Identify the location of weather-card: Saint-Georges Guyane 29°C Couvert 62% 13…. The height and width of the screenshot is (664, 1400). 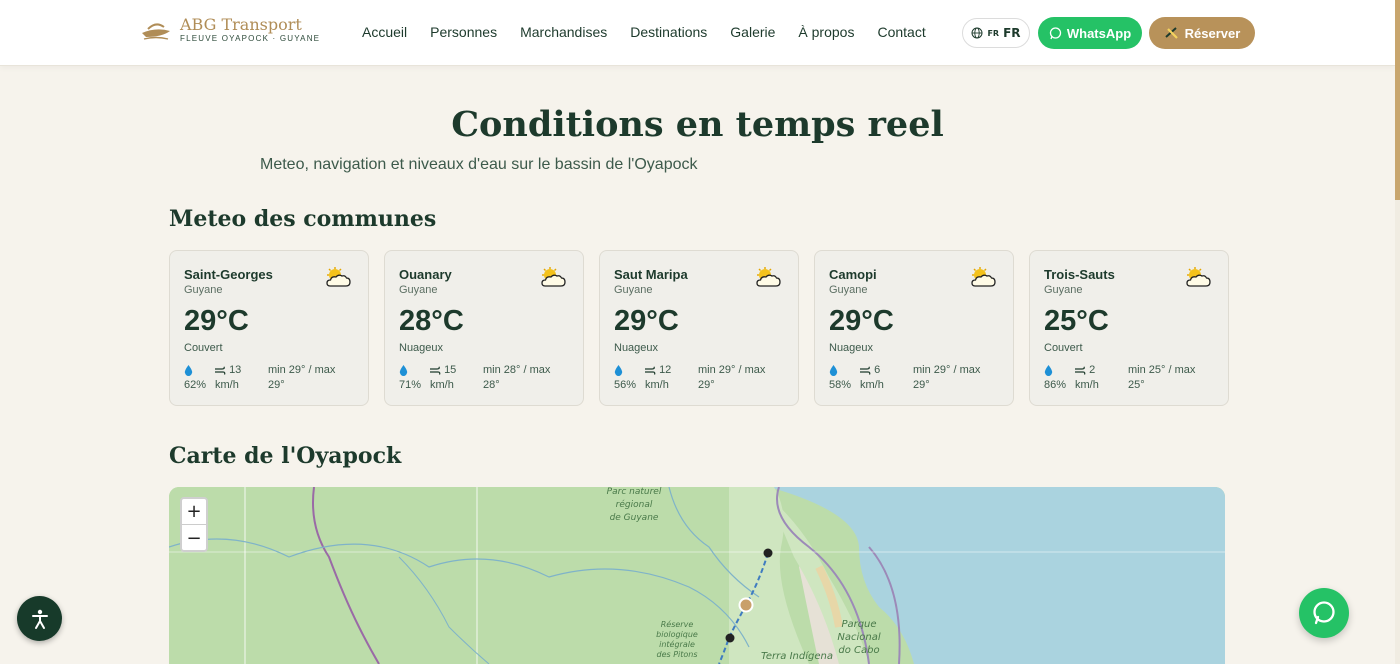
(269, 328).